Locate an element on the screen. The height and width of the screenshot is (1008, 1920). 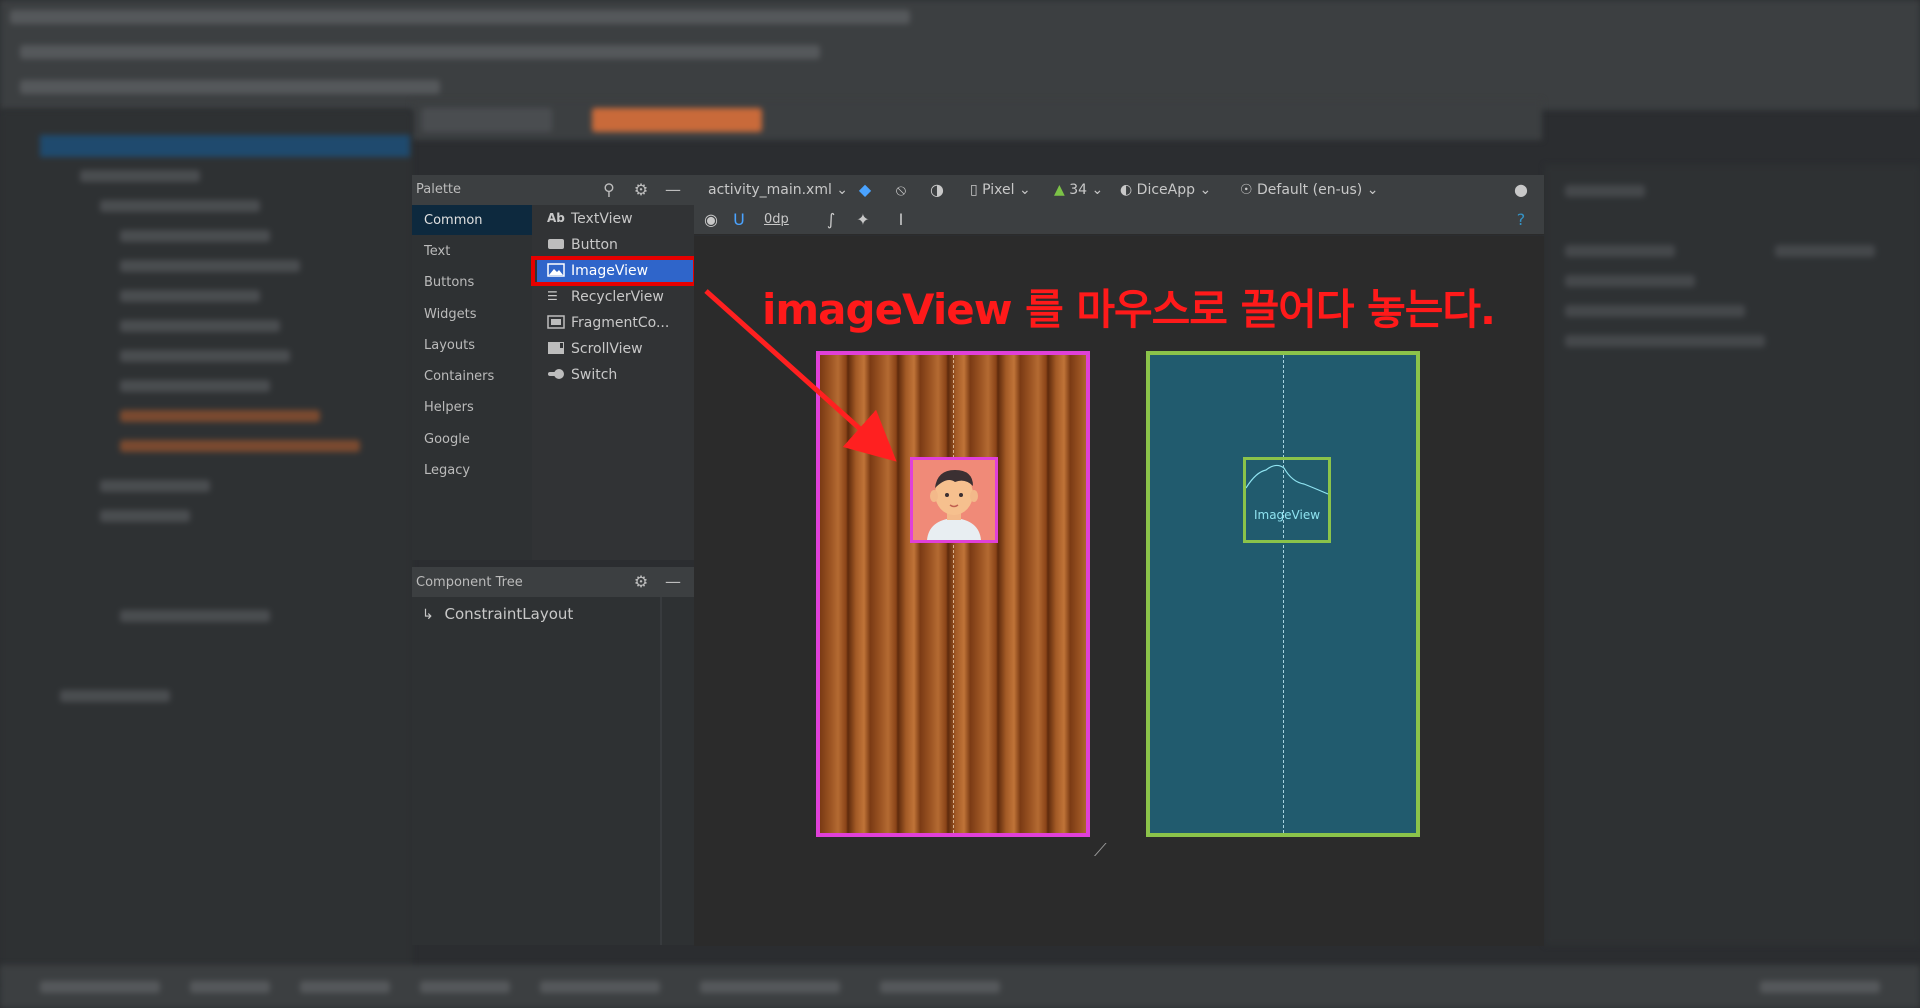
category-common: Common is located at coordinates (472, 220).